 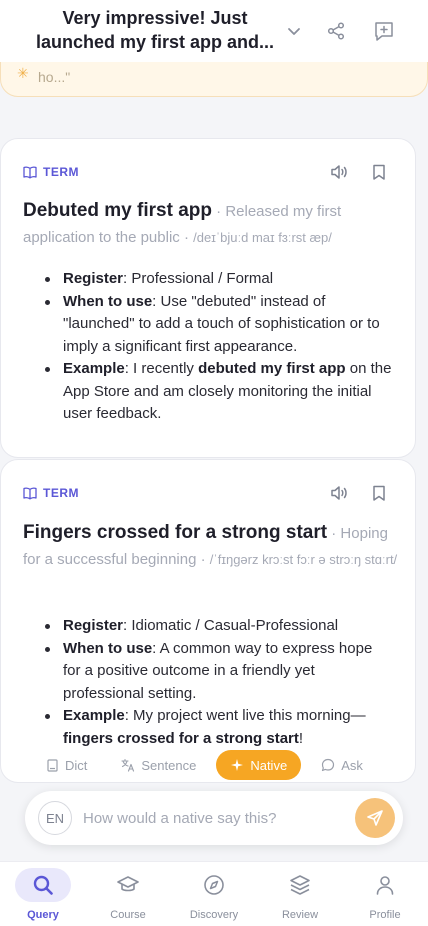 I want to click on language-toggle: EN, so click(x=55, y=818).